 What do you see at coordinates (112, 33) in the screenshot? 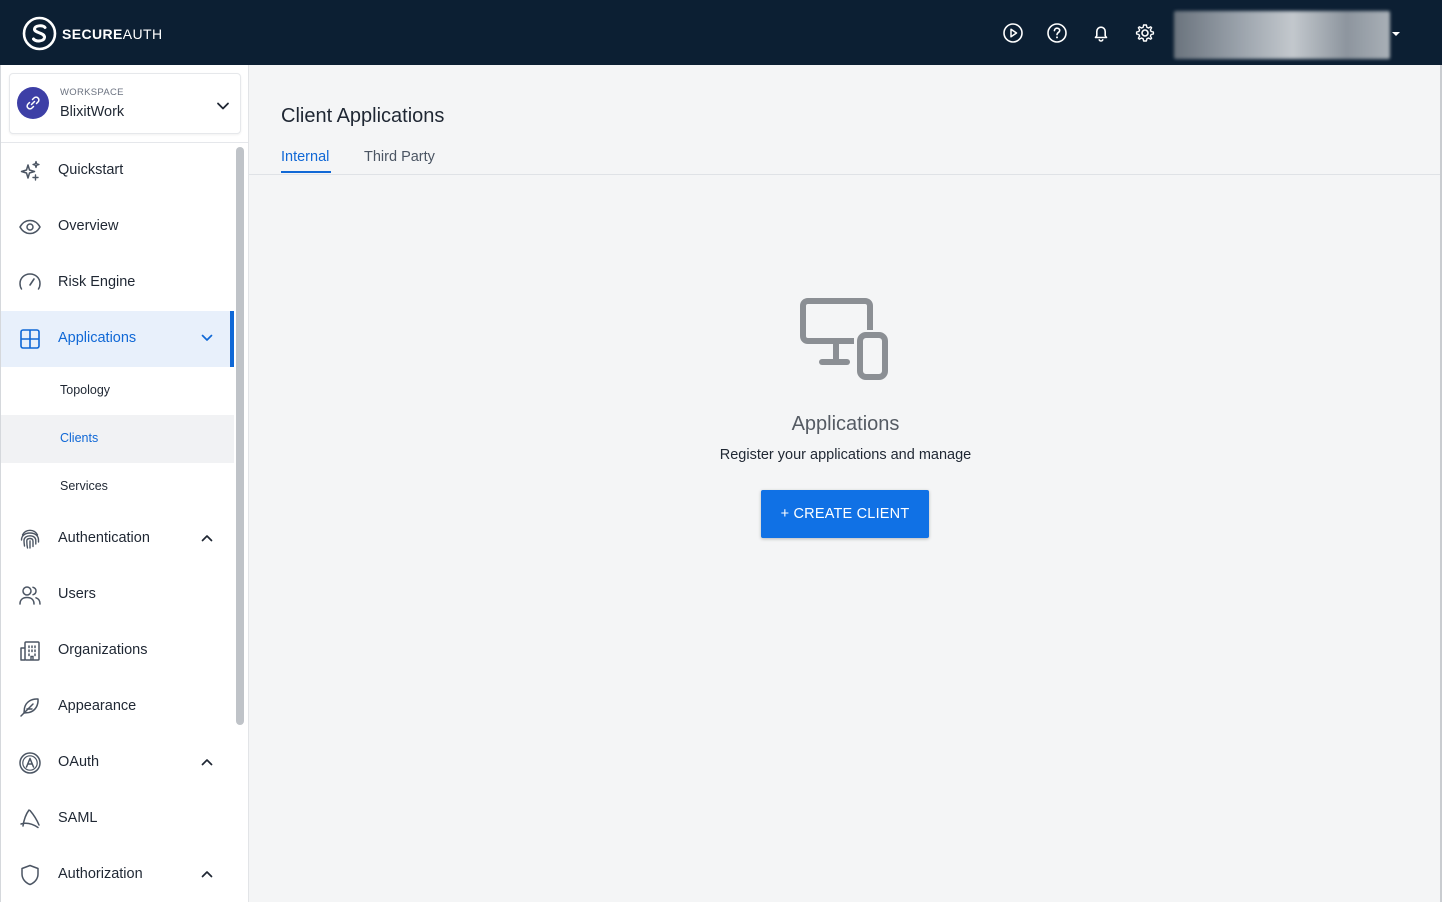
I see `brand-wordmark: SECUREAUTH` at bounding box center [112, 33].